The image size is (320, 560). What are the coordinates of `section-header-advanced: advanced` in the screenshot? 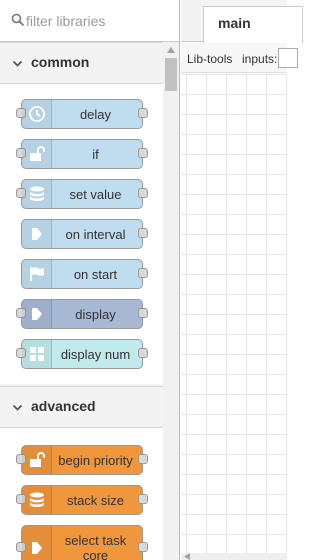 It's located at (81, 407).